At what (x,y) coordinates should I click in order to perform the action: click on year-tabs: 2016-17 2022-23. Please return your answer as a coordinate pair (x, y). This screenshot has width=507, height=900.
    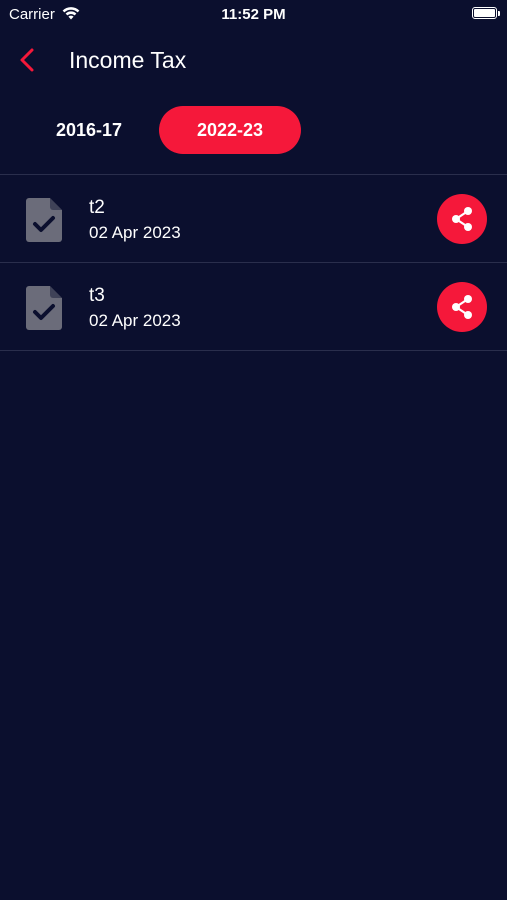
    Looking at the image, I should click on (253, 130).